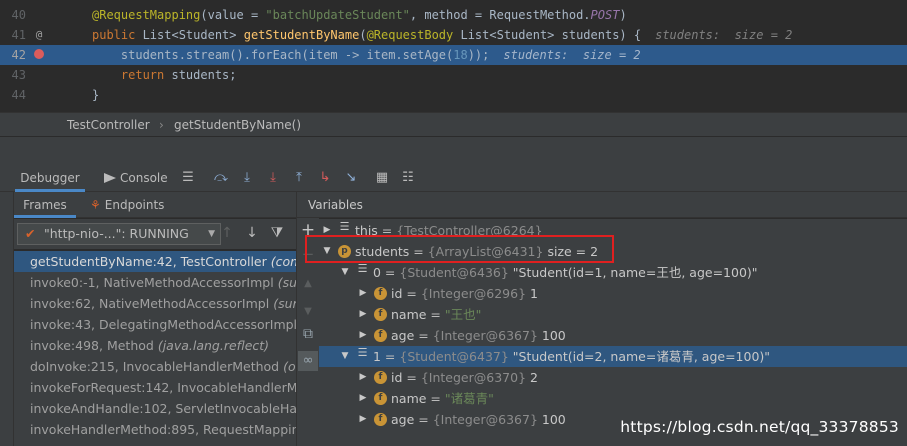 The width and height of the screenshot is (907, 446). I want to click on field-icon: f, so click(380, 377).